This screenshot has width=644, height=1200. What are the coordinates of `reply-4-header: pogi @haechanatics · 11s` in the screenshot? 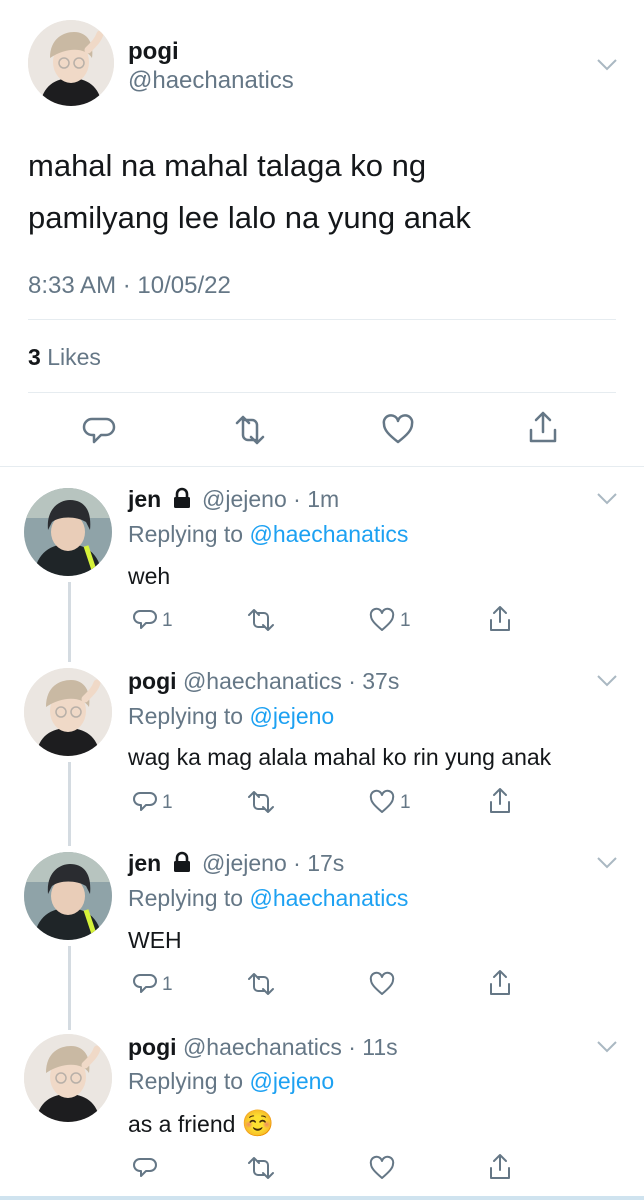 It's located at (263, 1047).